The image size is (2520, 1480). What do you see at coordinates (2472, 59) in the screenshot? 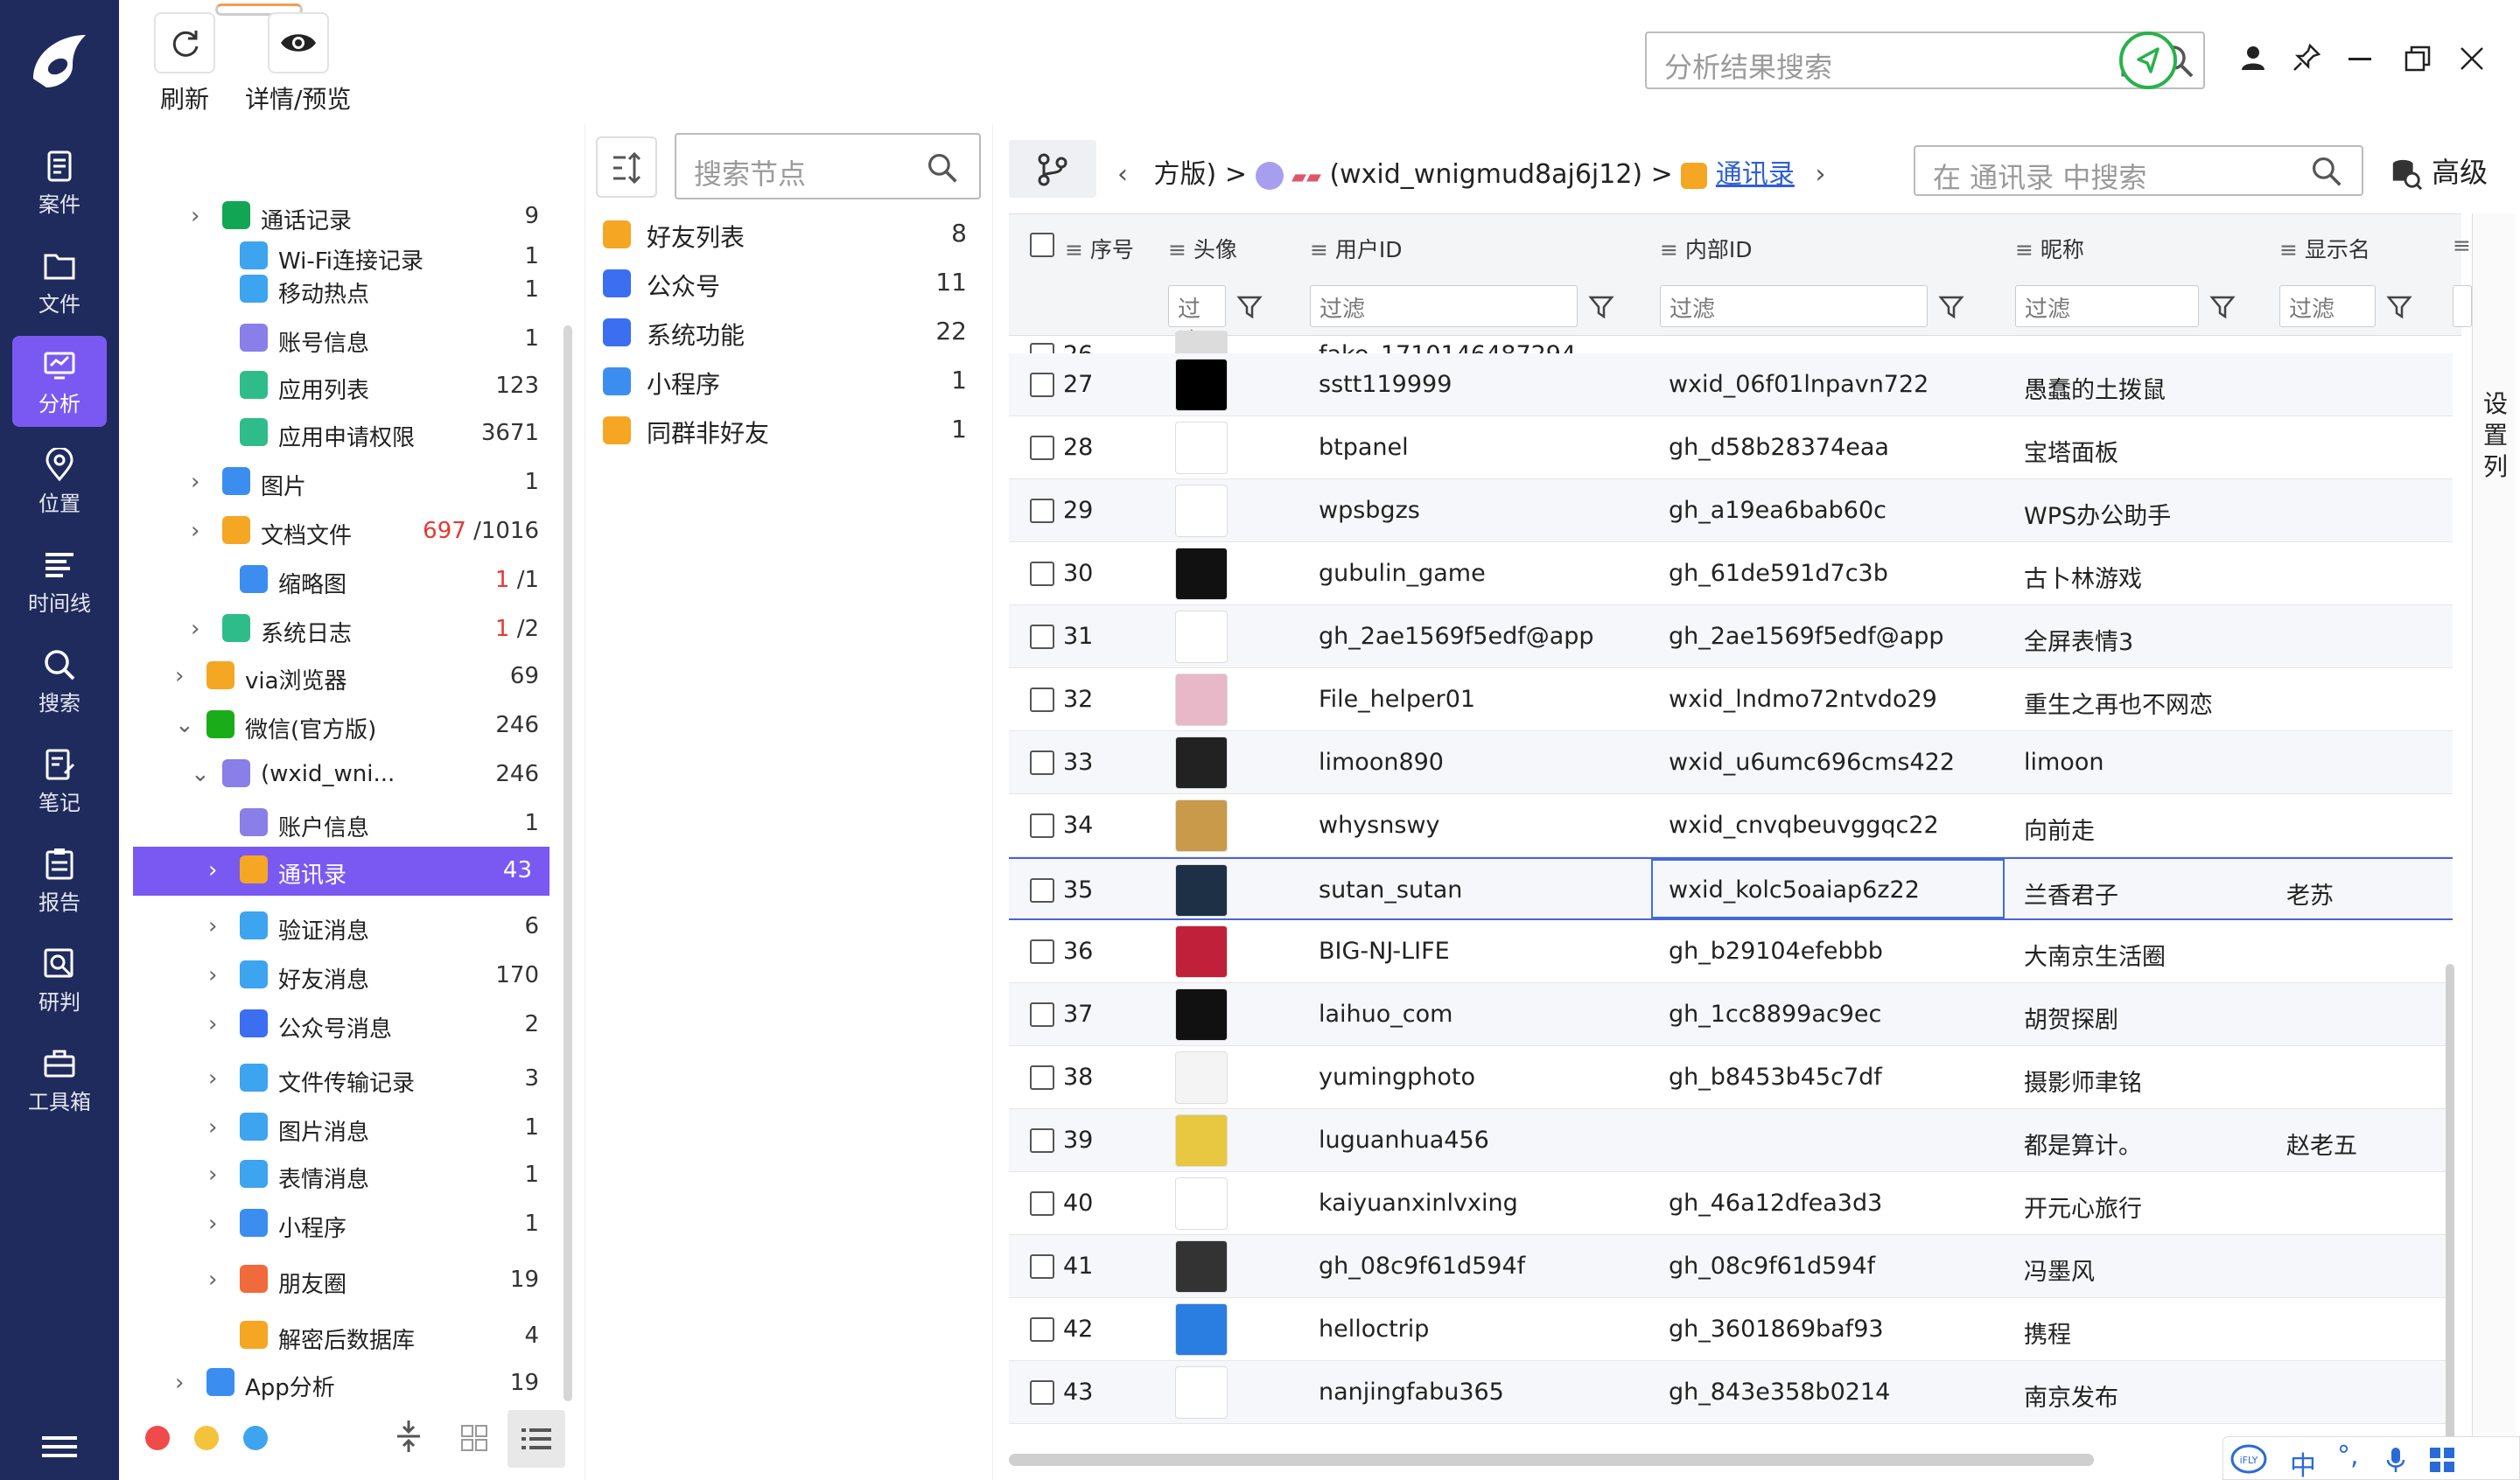
I see `close-icon` at bounding box center [2472, 59].